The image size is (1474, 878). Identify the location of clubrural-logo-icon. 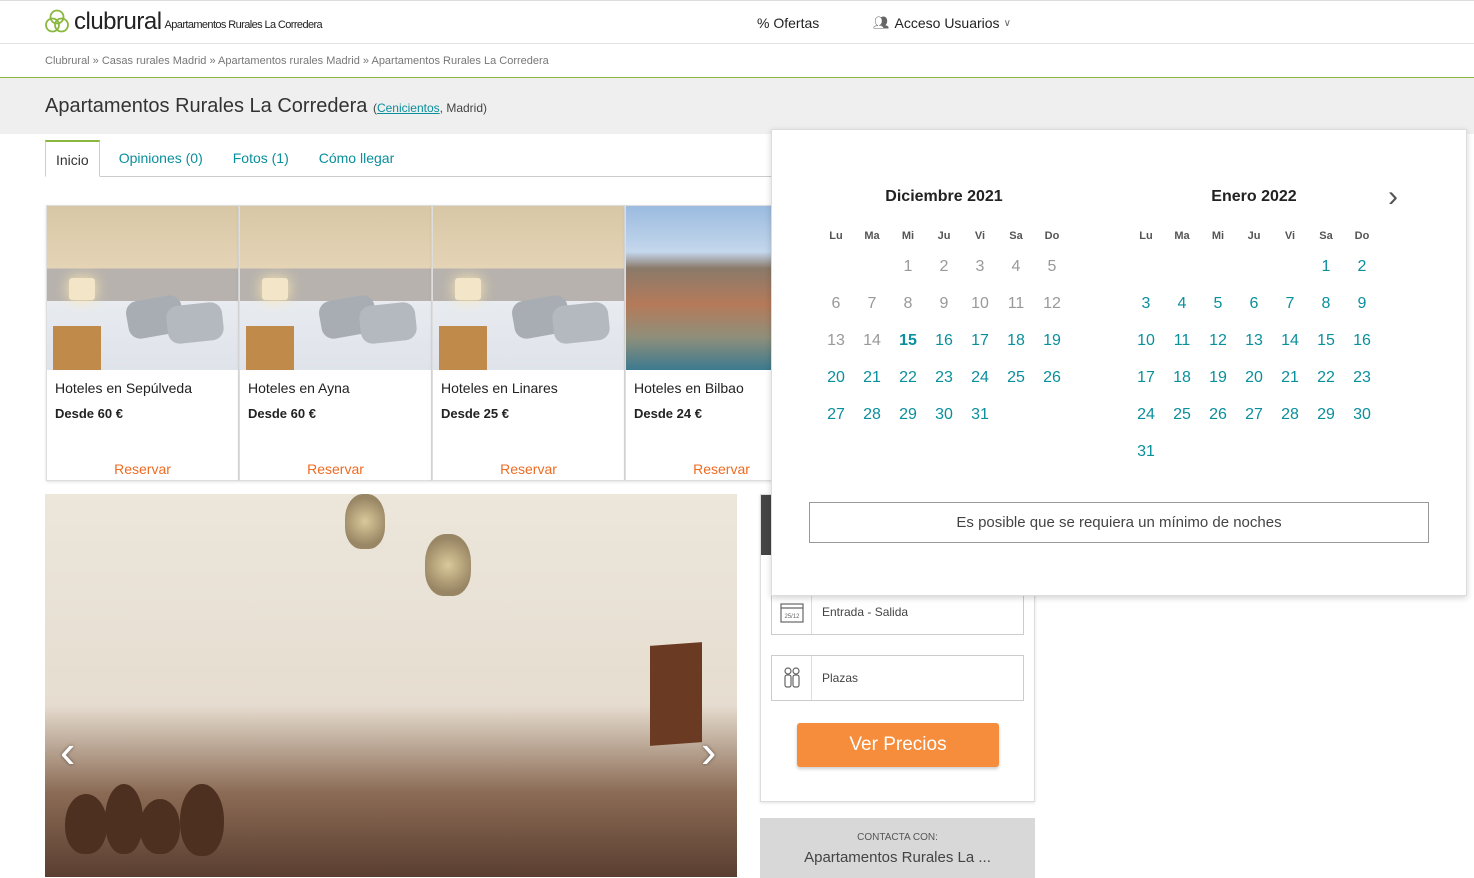
(57, 21).